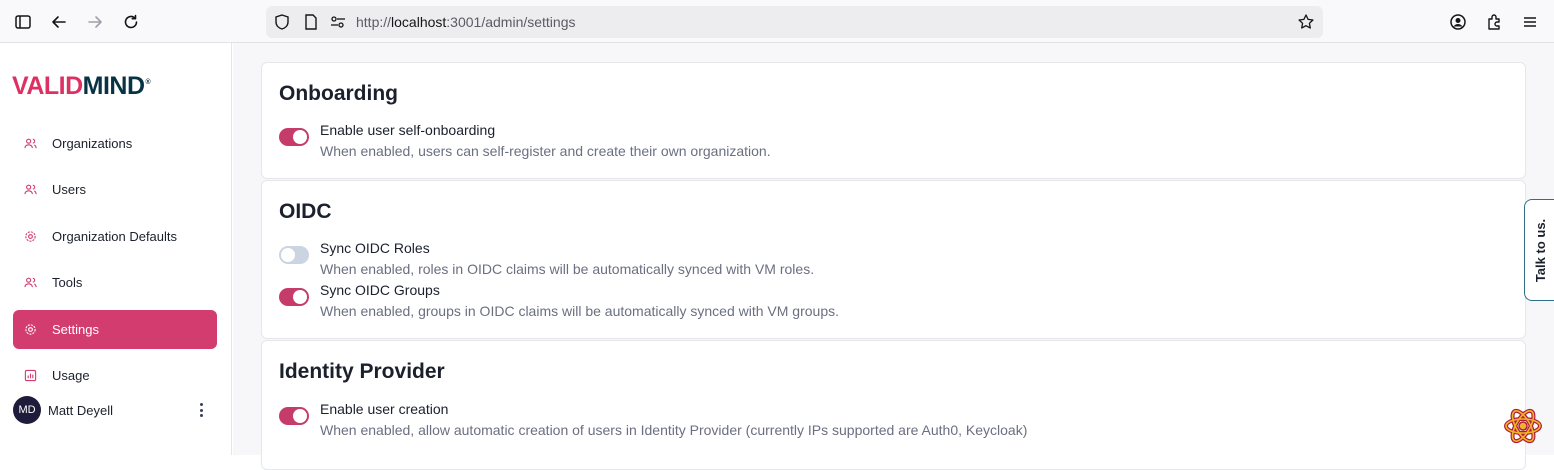 The height and width of the screenshot is (470, 1554). I want to click on section-title: Identity Provider, so click(362, 371).